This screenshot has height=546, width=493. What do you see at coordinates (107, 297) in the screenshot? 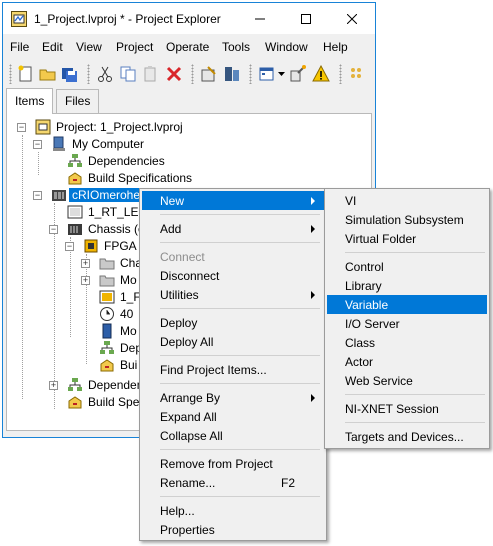
I see `fpga-vi-icon` at bounding box center [107, 297].